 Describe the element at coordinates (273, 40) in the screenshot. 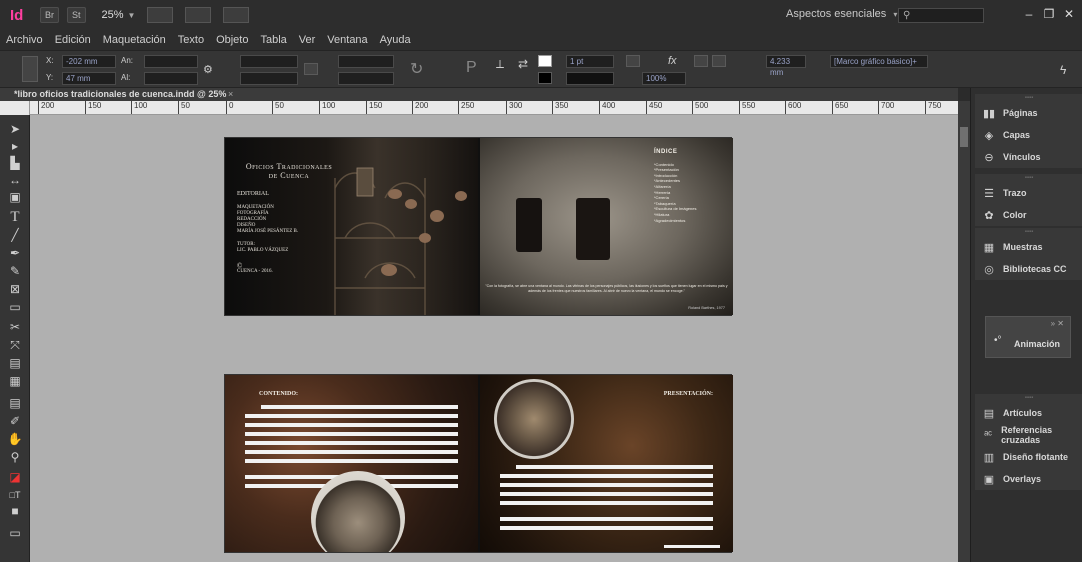

I see `menu-tabla: Tabla` at that location.